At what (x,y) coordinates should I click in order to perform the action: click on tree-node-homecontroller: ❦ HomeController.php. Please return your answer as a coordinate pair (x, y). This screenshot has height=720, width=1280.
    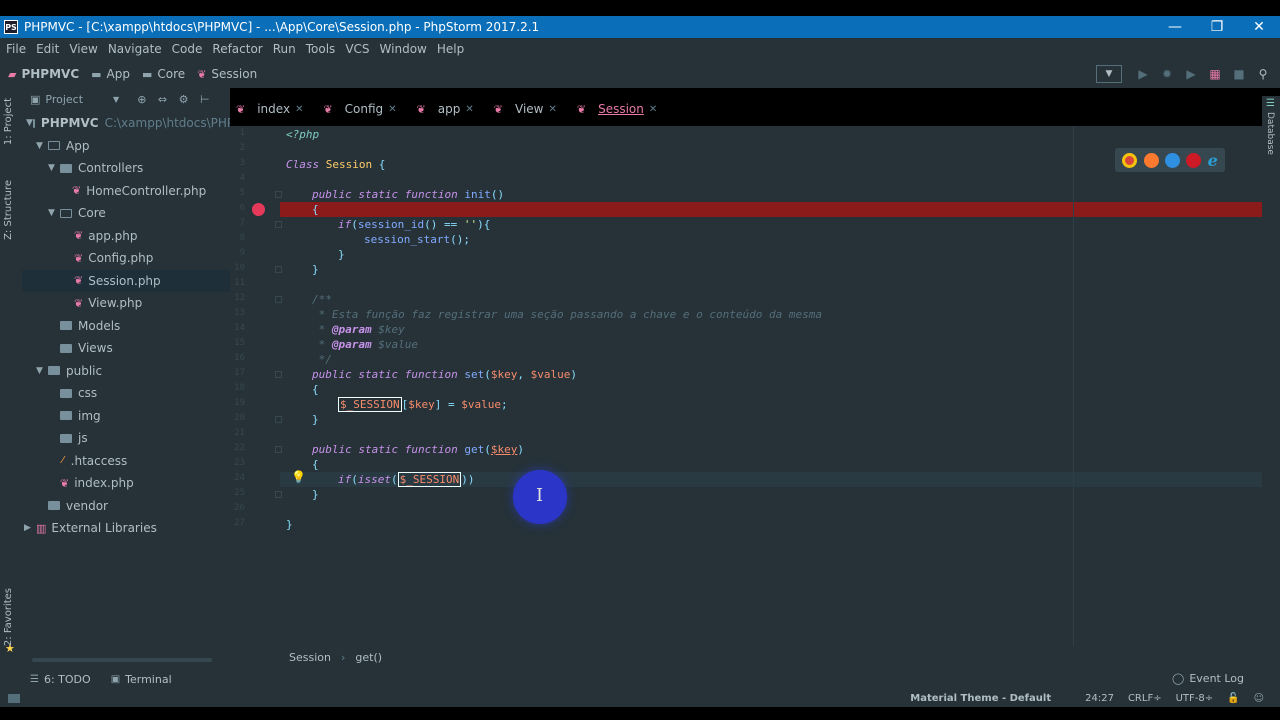
    Looking at the image, I should click on (126, 191).